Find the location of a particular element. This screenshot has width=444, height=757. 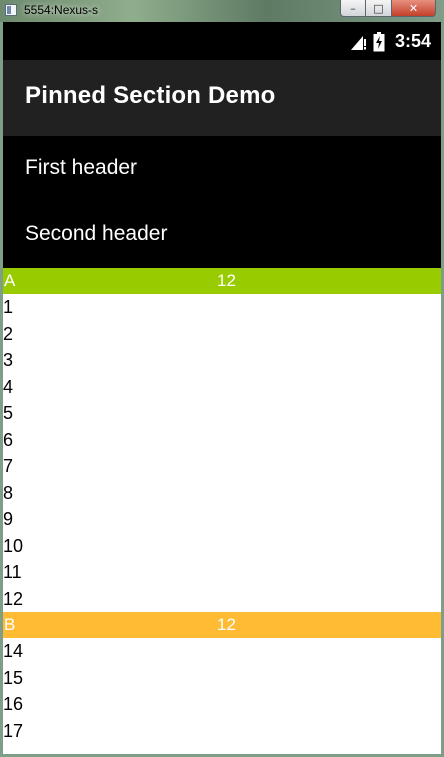

minimize-button: – is located at coordinates (353, 8).